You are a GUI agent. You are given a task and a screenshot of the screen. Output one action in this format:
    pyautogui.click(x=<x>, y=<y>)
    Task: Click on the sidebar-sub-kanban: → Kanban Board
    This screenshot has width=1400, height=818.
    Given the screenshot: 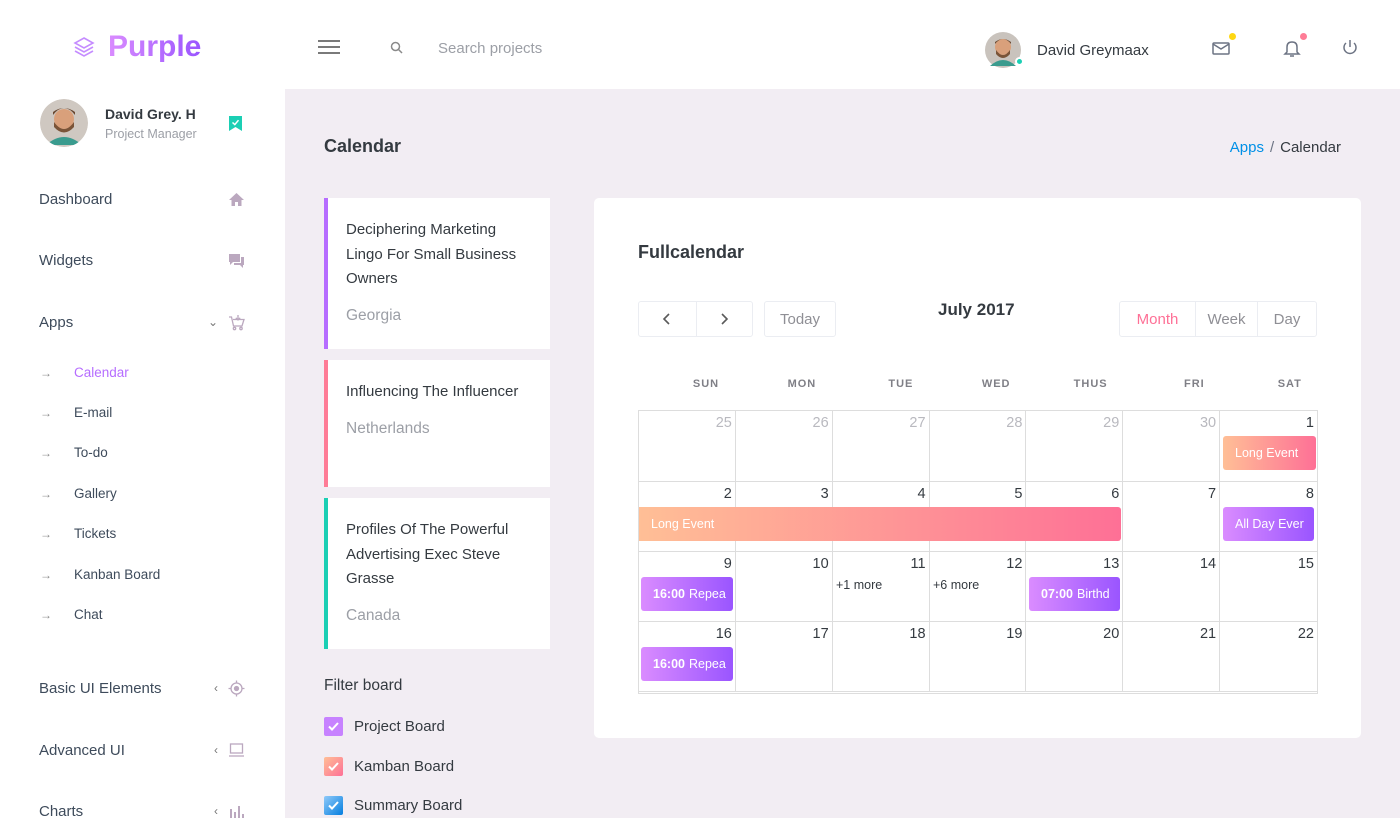 What is the action you would take?
    pyautogui.click(x=100, y=574)
    